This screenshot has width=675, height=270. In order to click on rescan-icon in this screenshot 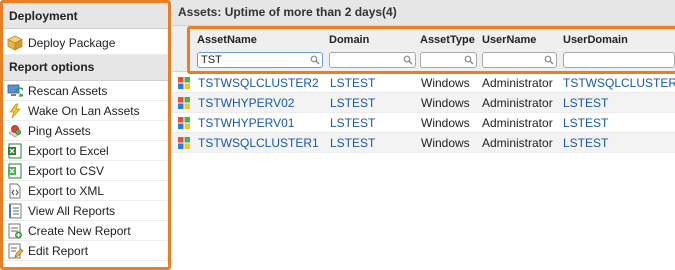, I will do `click(15, 90)`.